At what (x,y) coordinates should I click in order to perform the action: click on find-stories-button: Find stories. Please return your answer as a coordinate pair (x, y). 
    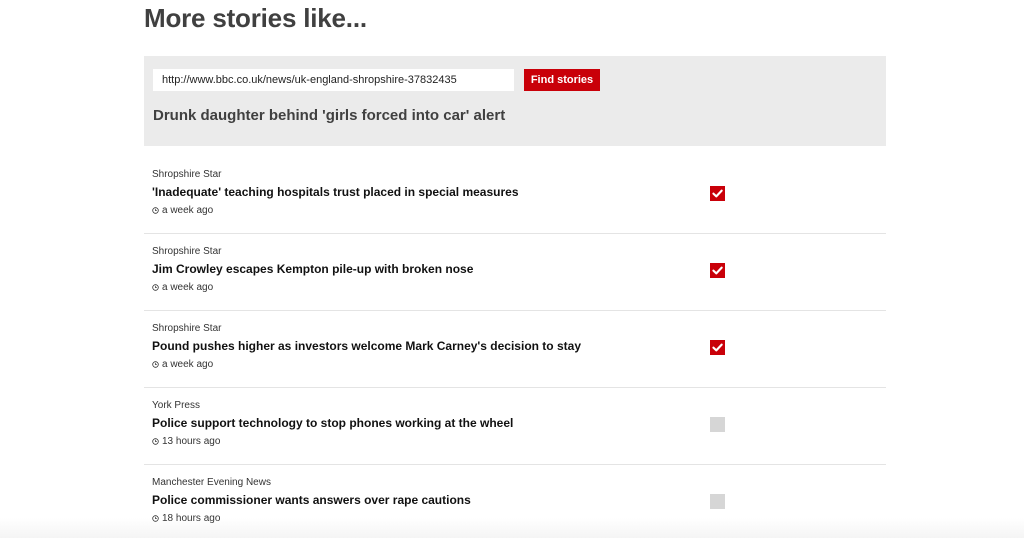
    Looking at the image, I should click on (562, 80).